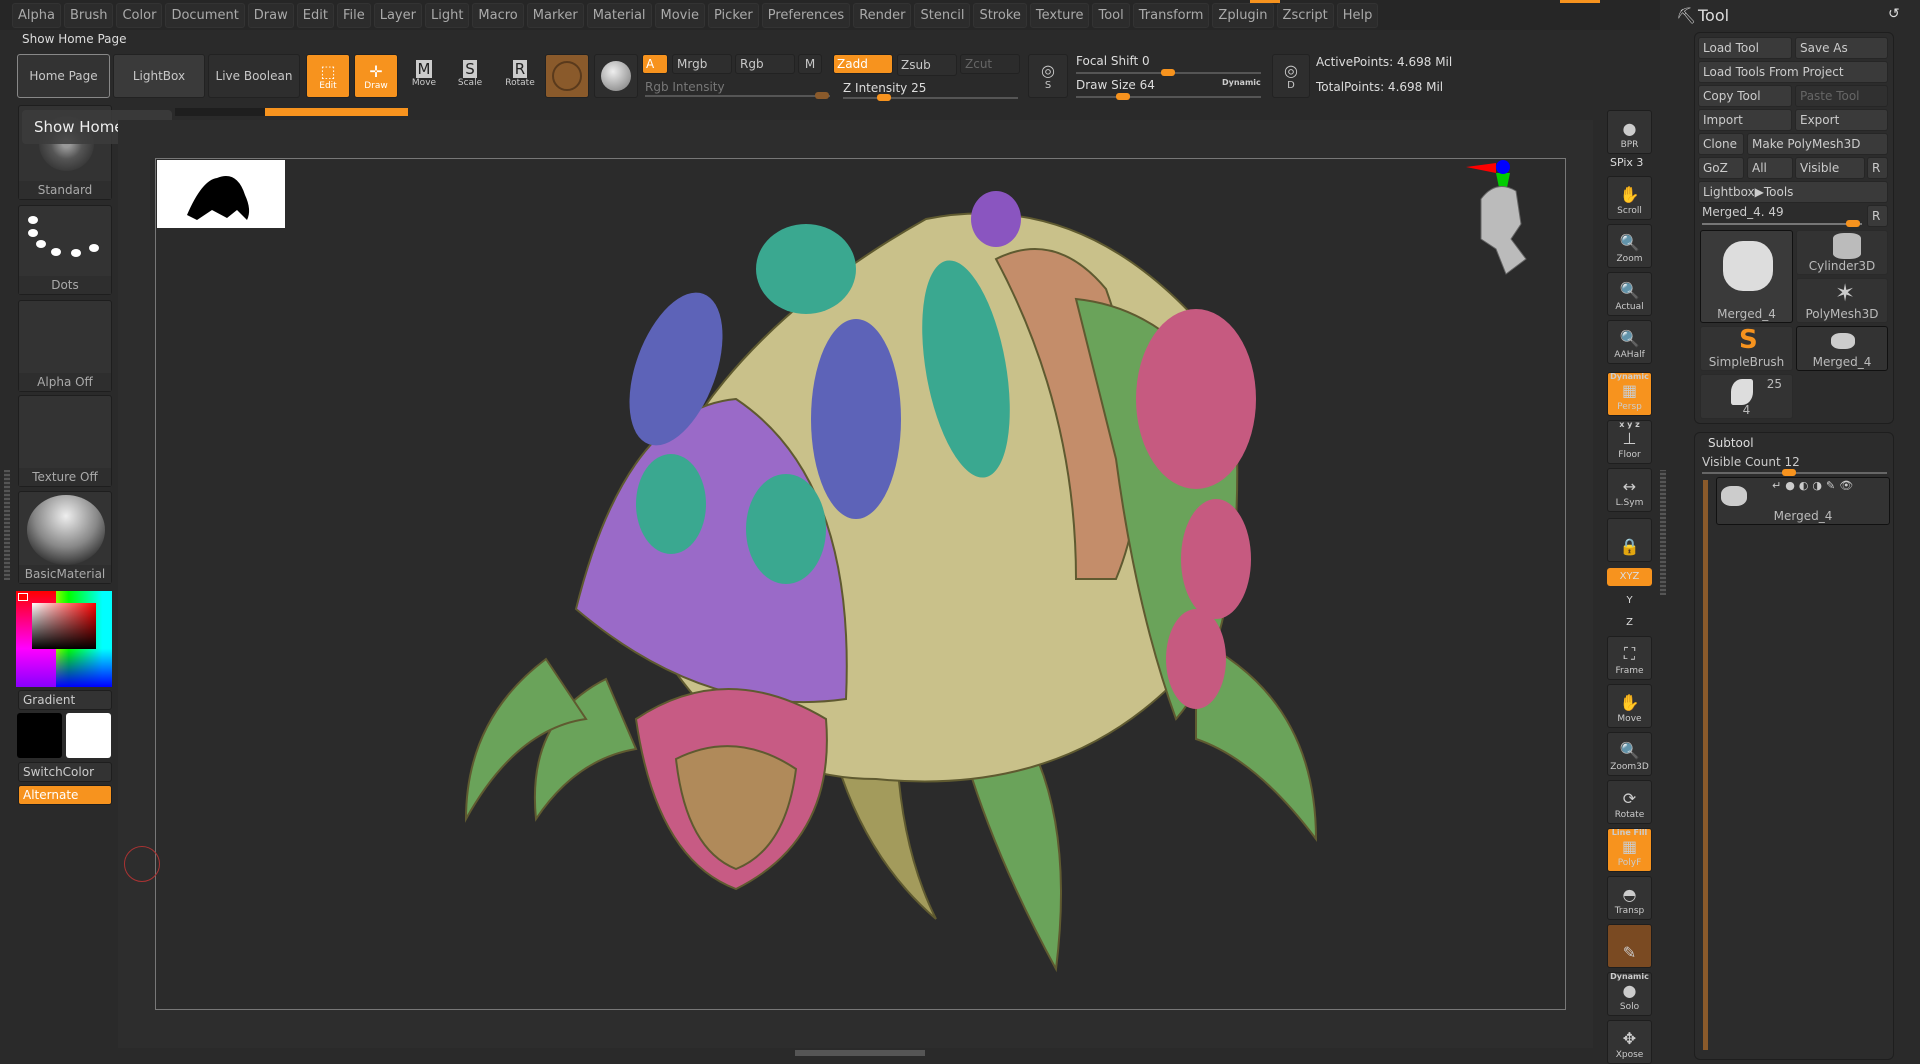  I want to click on head-orientation-icon, so click(1506, 229).